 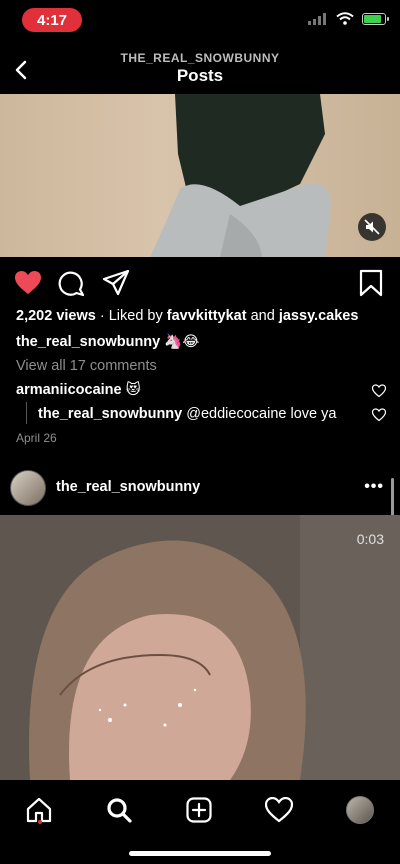 I want to click on caption-text: 🦄😂, so click(x=182, y=342).